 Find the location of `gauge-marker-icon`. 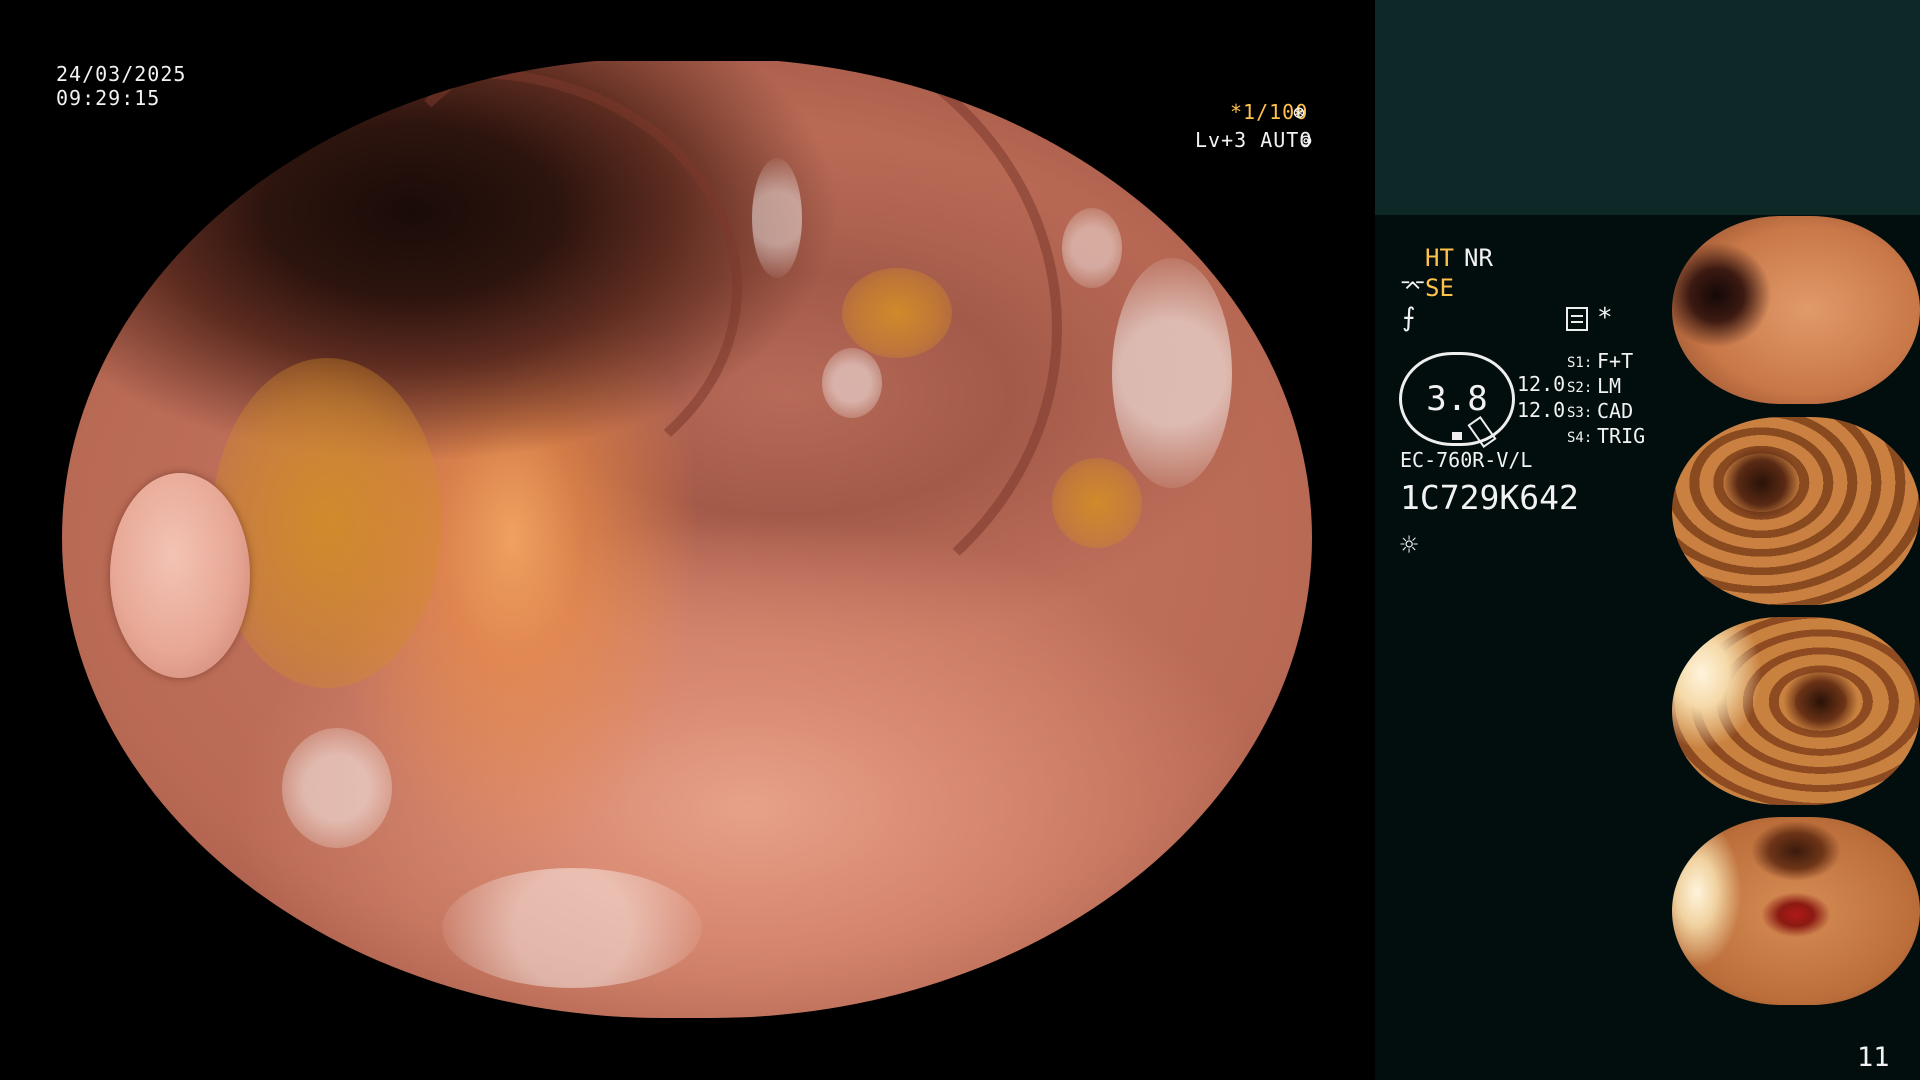

gauge-marker-icon is located at coordinates (1457, 436).